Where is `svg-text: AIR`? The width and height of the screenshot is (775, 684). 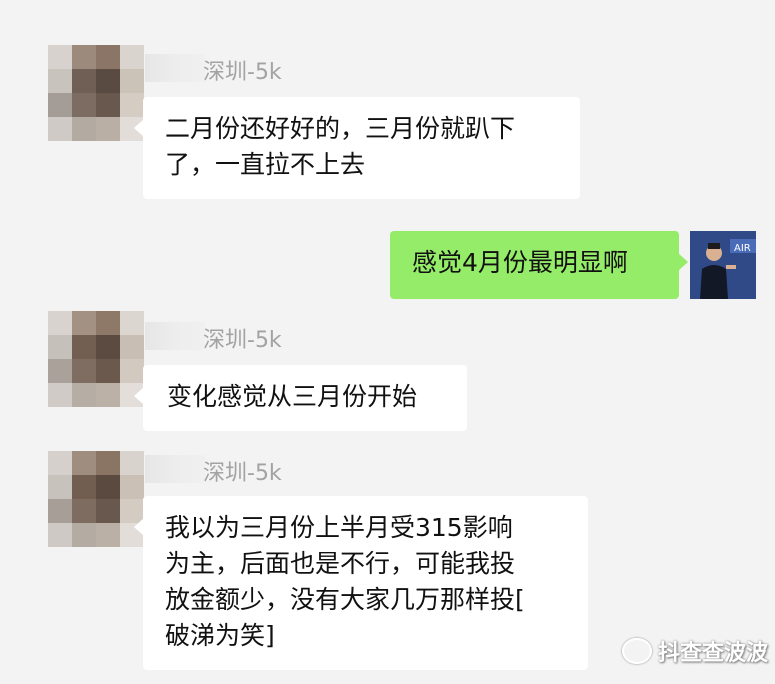 svg-text: AIR is located at coordinates (742, 248).